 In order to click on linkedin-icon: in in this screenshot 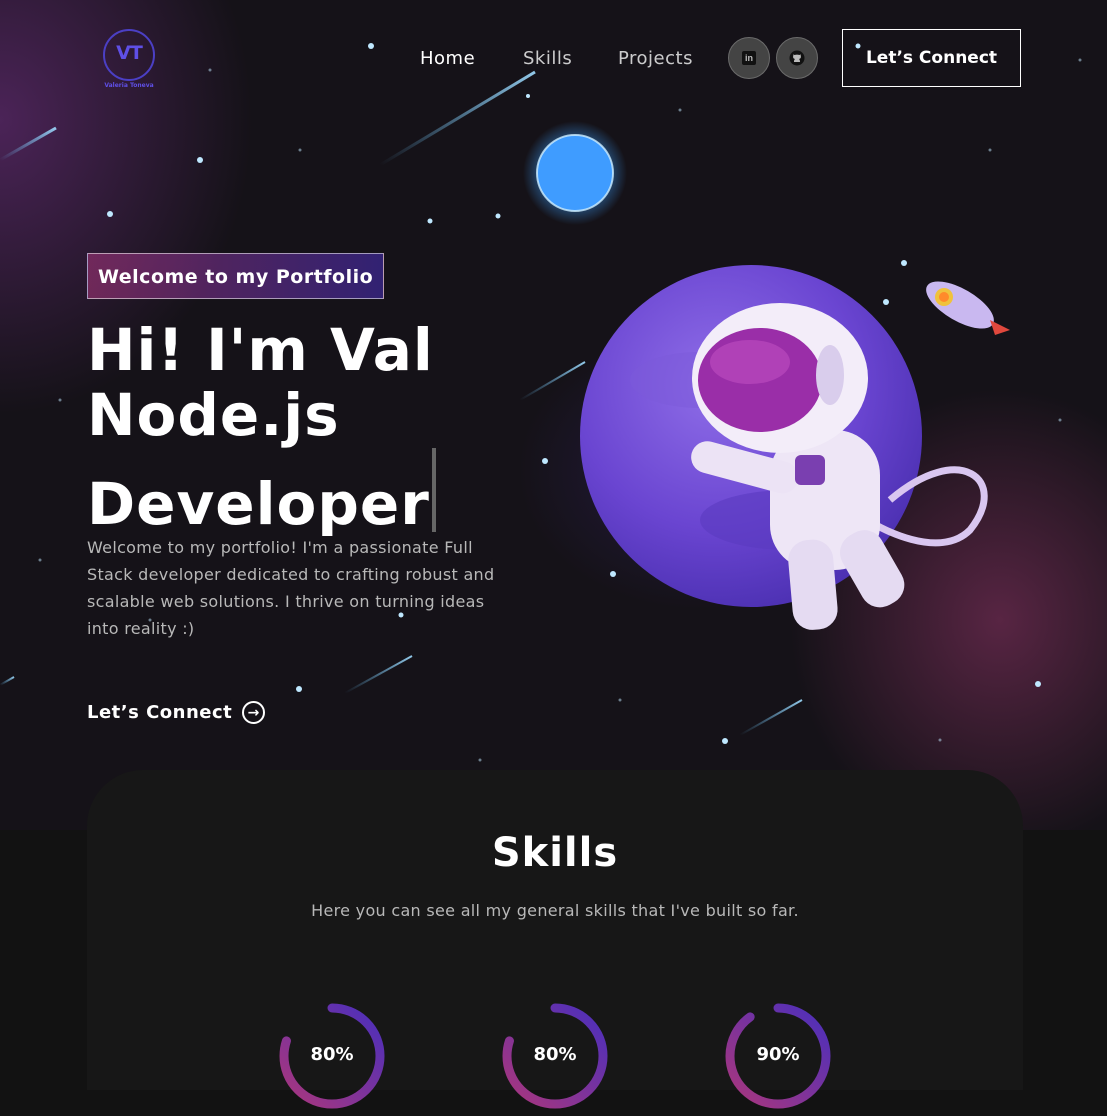, I will do `click(749, 58)`.